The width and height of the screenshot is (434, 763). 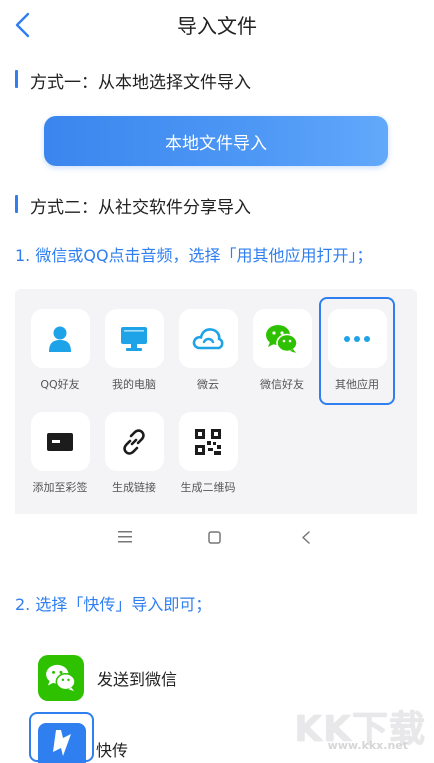 What do you see at coordinates (194, 255) in the screenshot?
I see `step1-text: 1. 微信或QQ点击音频，选择「用其他应用打开」；` at bounding box center [194, 255].